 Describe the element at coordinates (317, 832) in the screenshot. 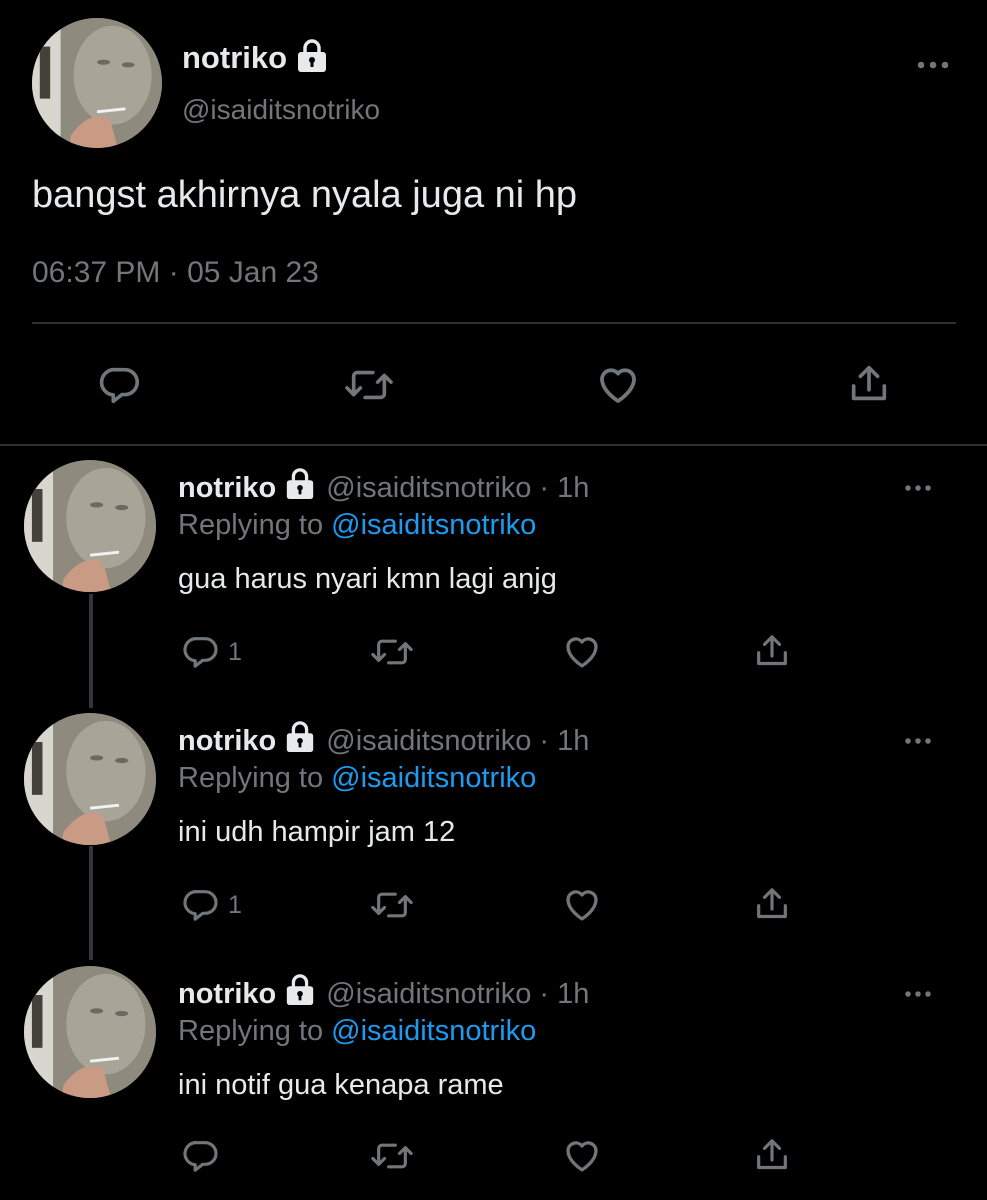

I see `reply-text: ini udh hampir jam 12` at that location.